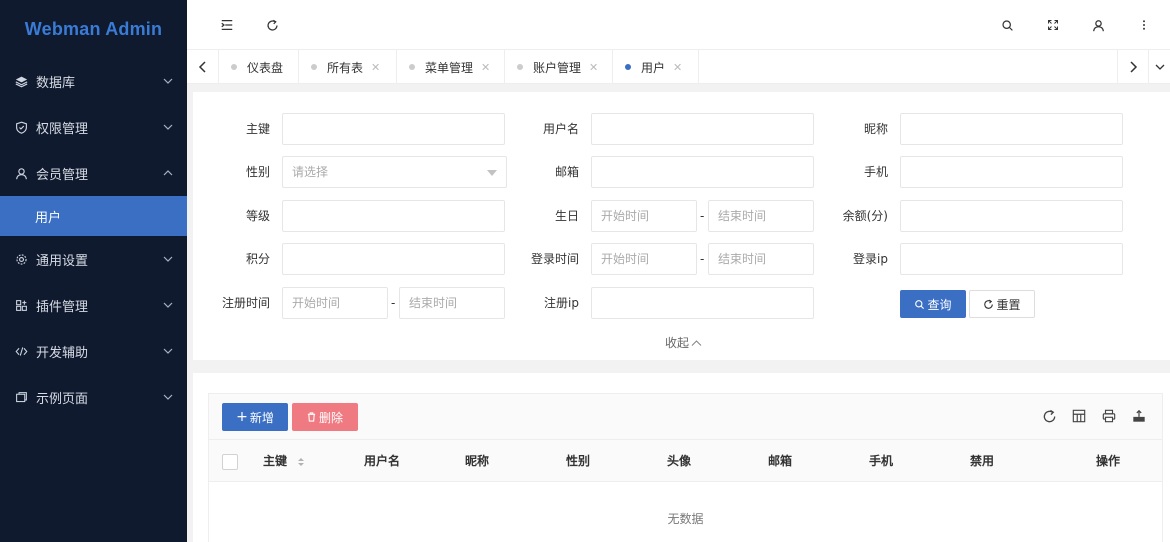 The image size is (1170, 542). I want to click on user-icon, so click(1098, 25).